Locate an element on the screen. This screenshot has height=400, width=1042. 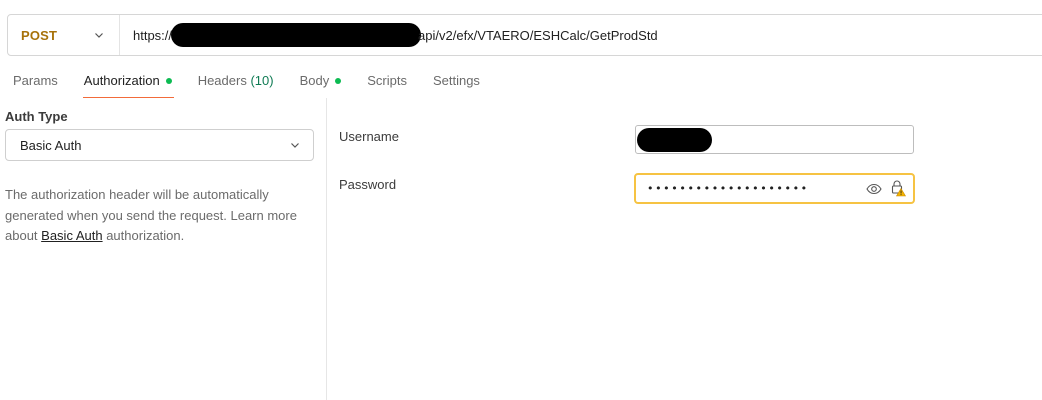
method-select: POST is located at coordinates (64, 35).